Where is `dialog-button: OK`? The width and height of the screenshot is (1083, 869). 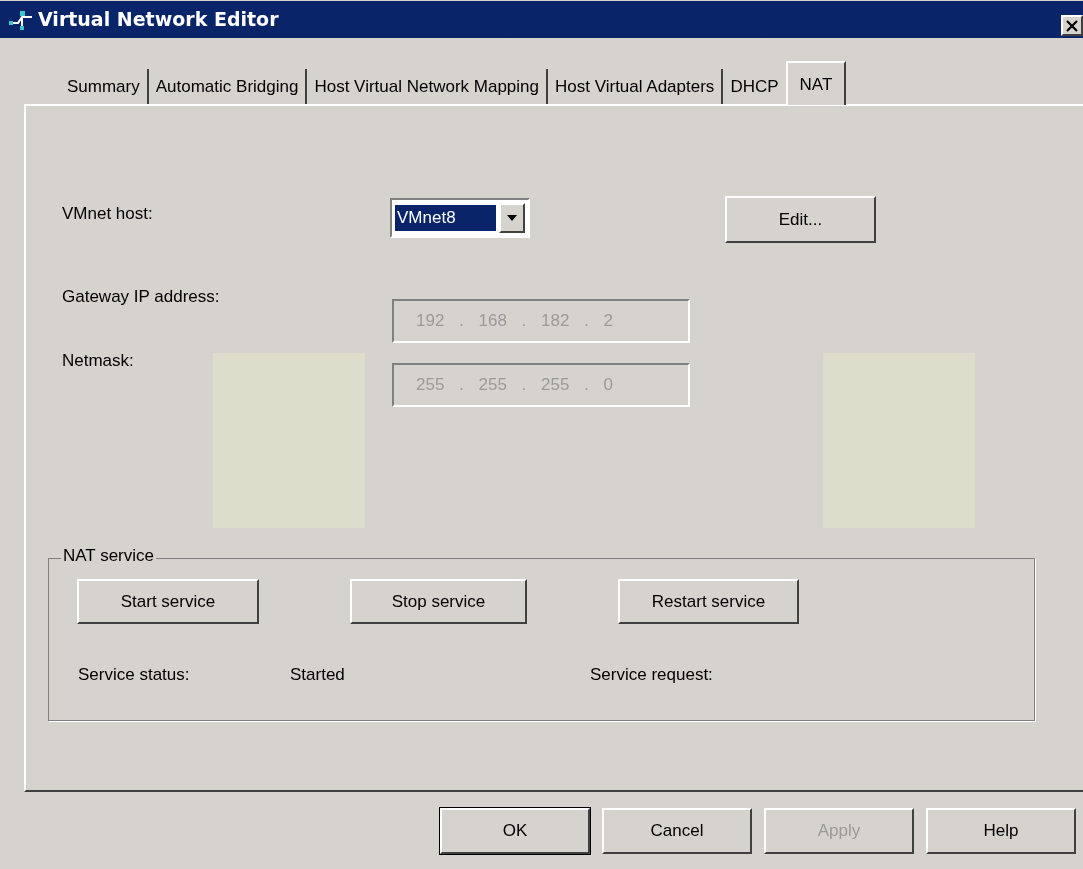 dialog-button: OK is located at coordinates (515, 831).